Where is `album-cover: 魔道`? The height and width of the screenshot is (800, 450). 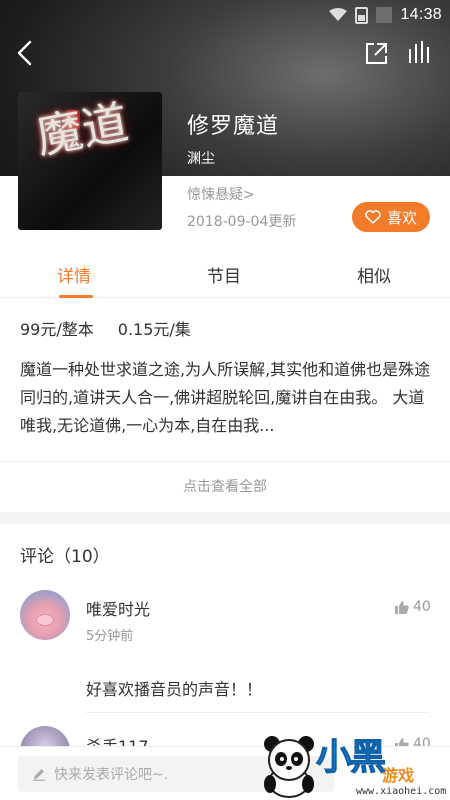
album-cover: 魔道 is located at coordinates (90, 161).